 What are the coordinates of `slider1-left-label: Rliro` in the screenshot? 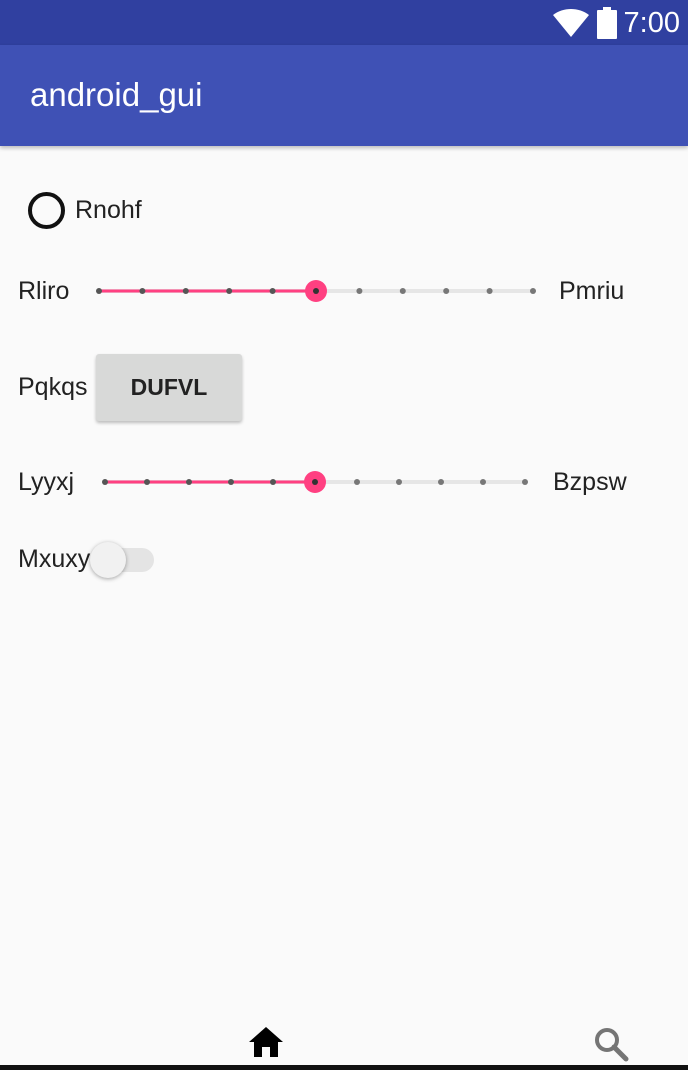 It's located at (44, 291).